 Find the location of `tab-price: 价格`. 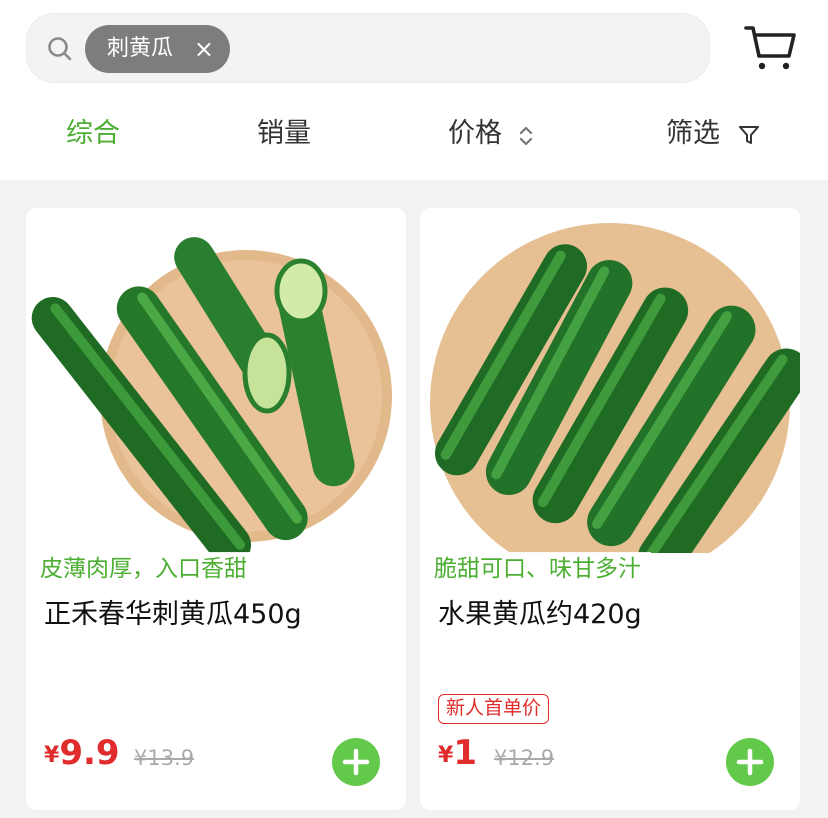

tab-price: 价格 is located at coordinates (475, 134).